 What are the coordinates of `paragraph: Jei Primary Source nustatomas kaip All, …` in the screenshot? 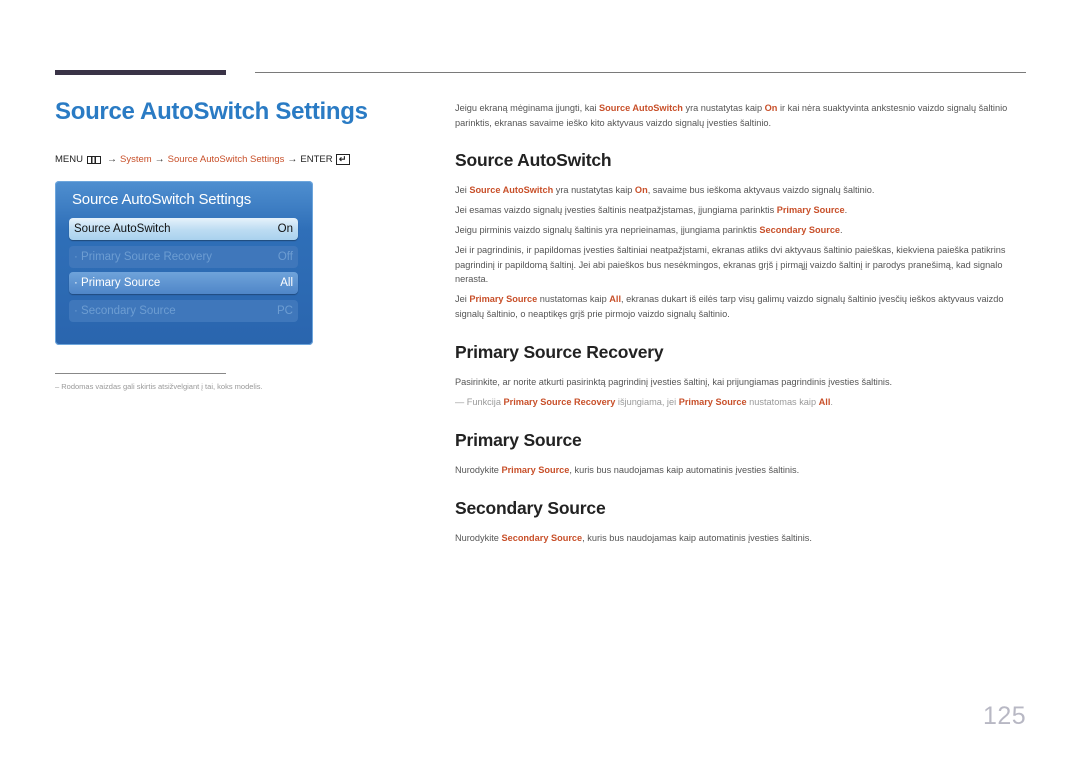 It's located at (729, 306).